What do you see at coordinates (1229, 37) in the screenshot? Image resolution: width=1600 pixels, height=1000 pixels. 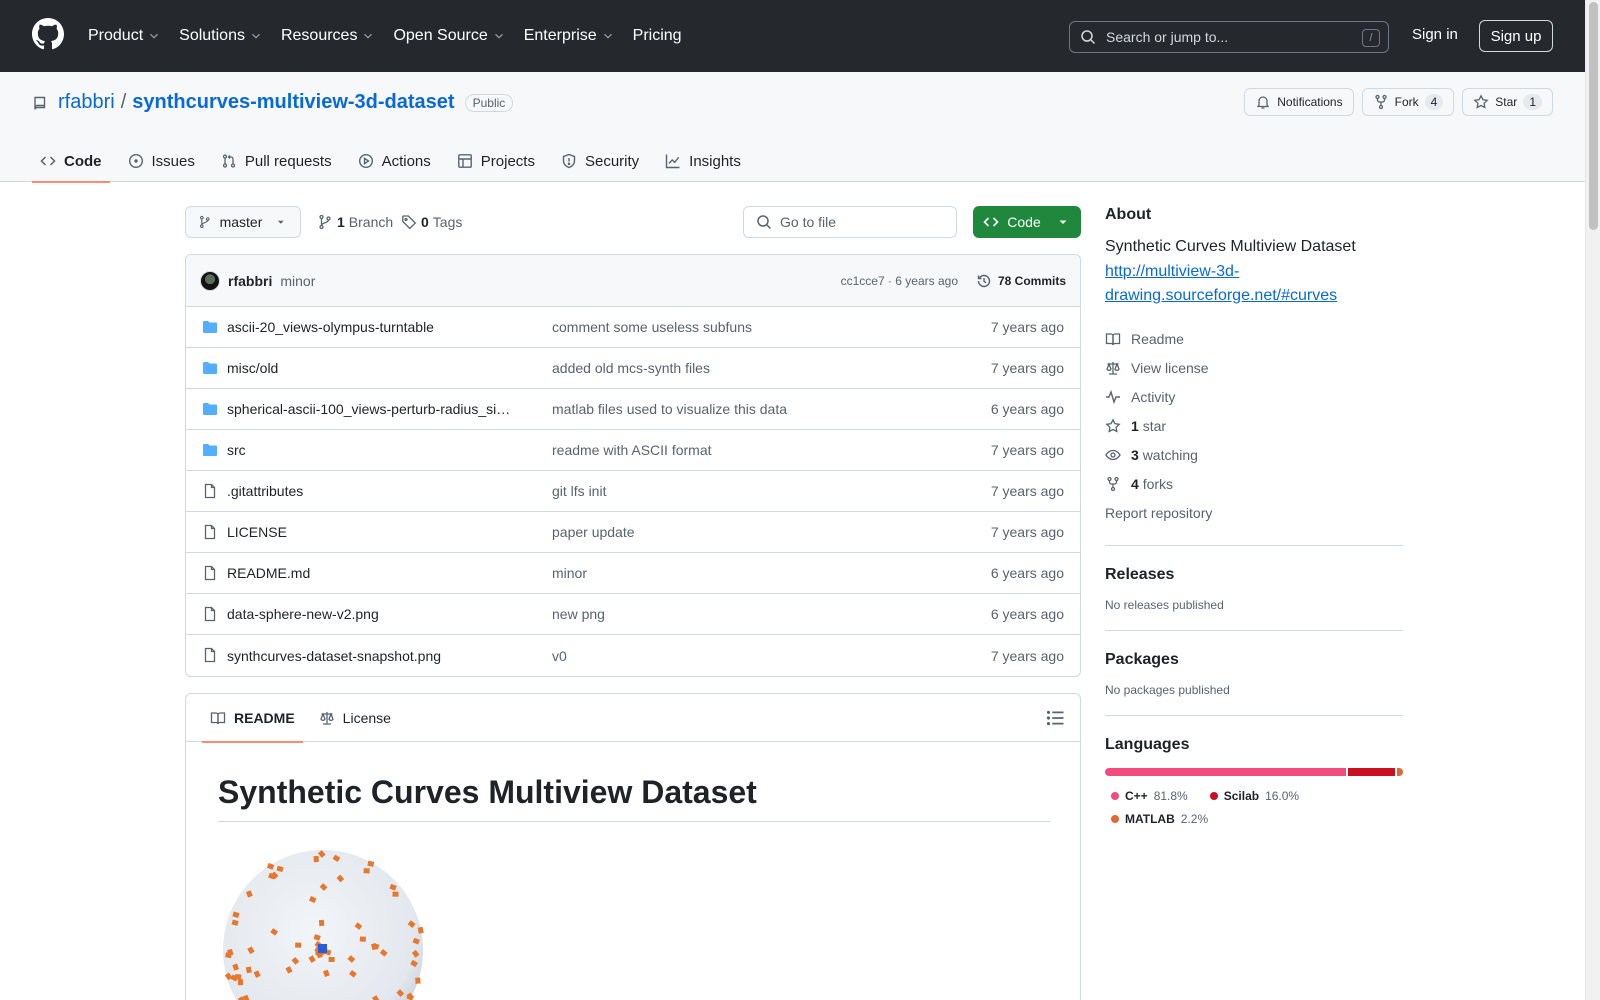 I see `search-input: Search or jump to... /` at bounding box center [1229, 37].